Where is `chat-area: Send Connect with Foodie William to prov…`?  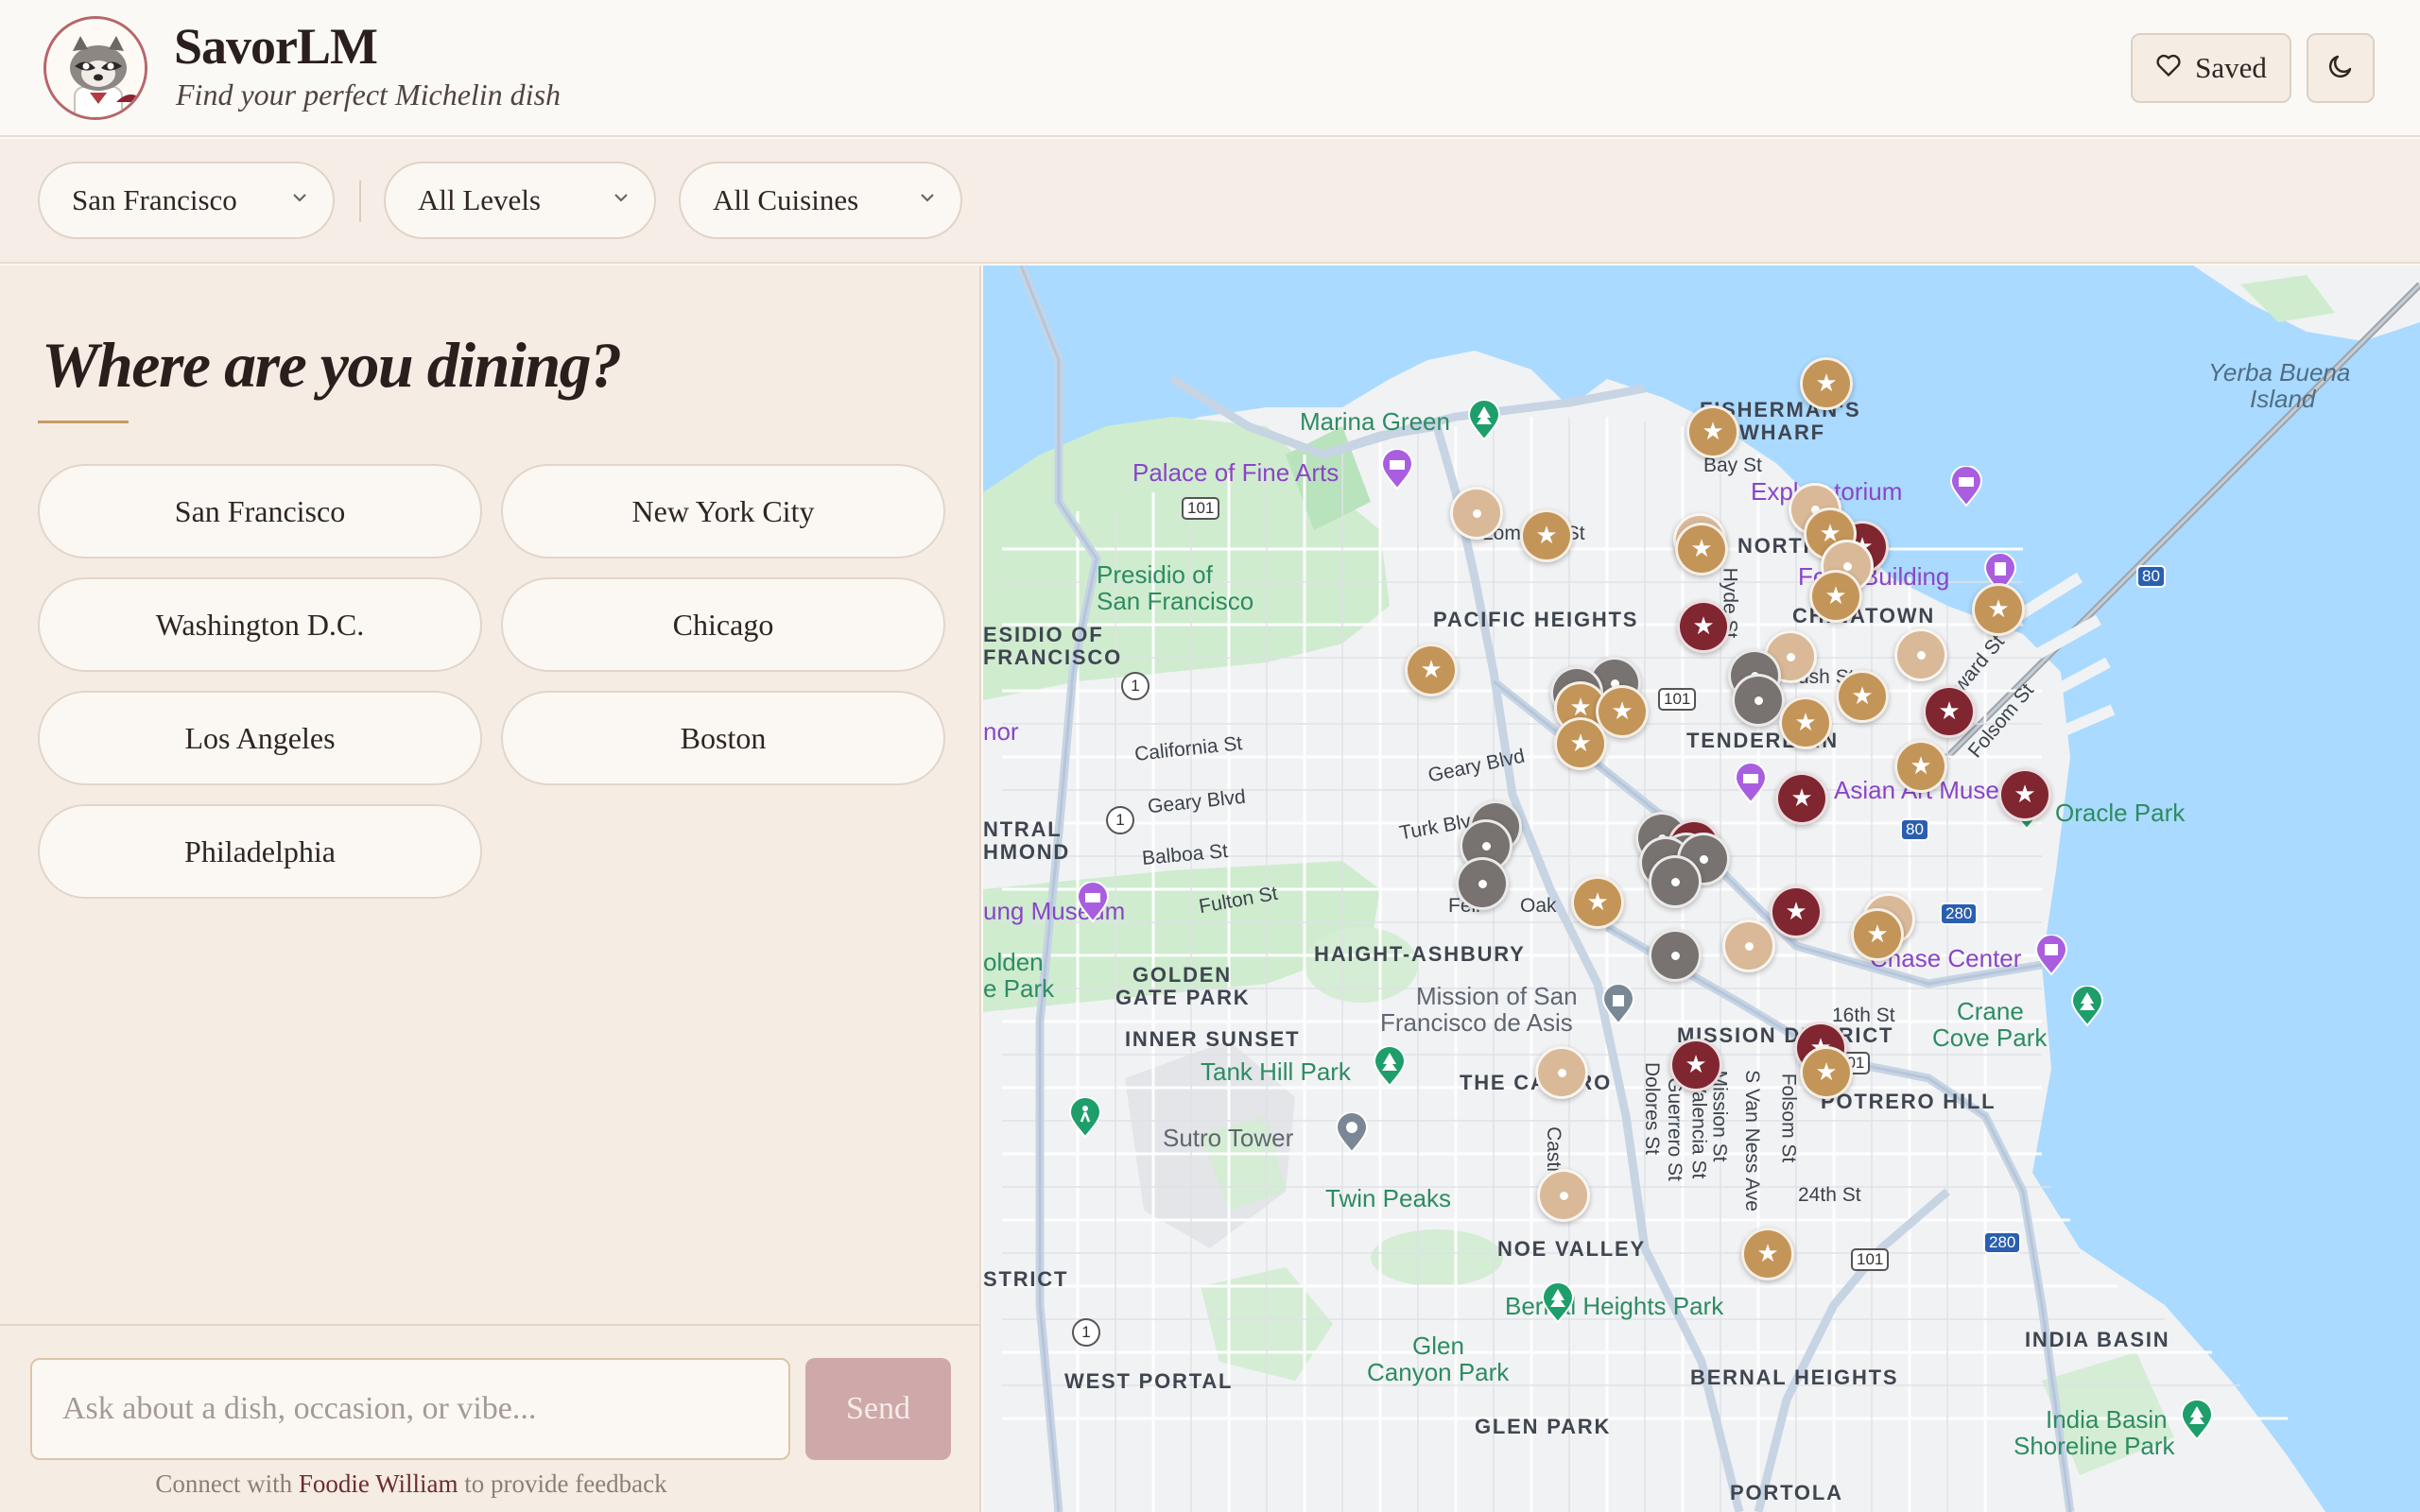 chat-area: Send Connect with Foodie William to prov… is located at coordinates (490, 1418).